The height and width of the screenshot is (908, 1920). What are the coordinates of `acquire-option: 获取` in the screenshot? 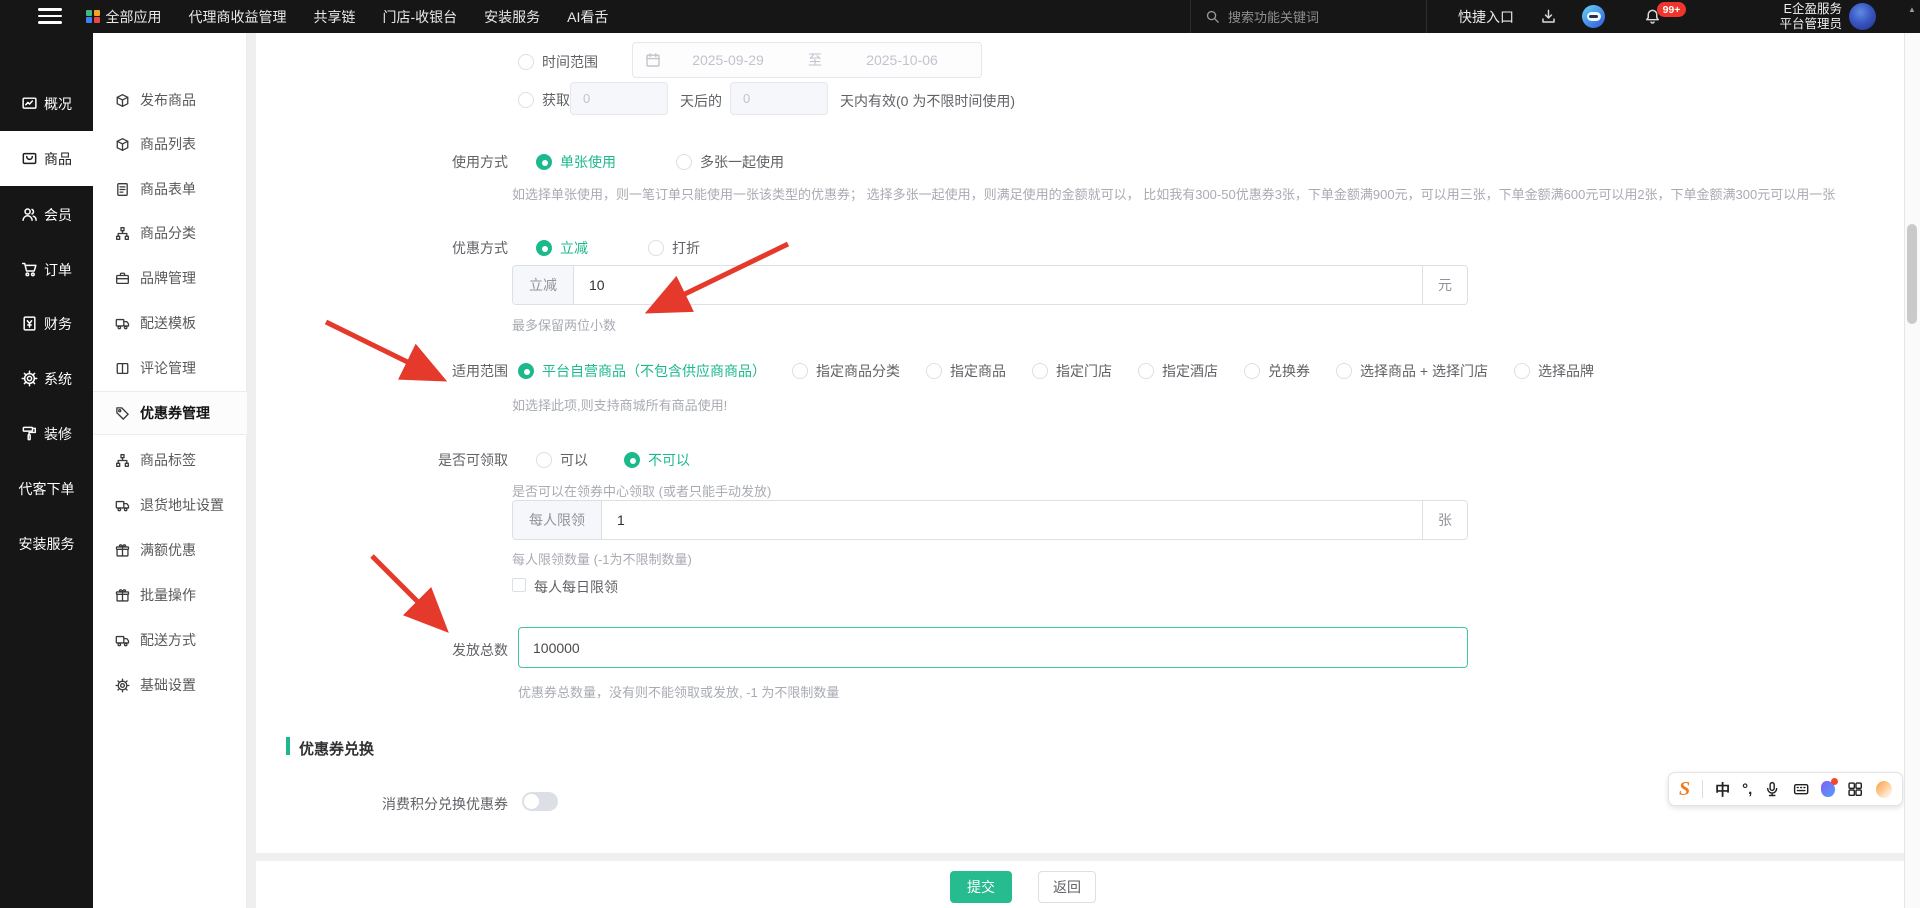 It's located at (544, 100).